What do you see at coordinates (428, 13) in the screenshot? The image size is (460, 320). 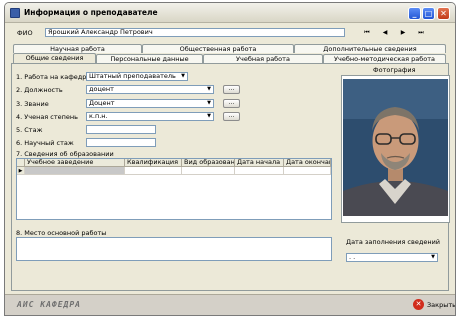 I see `maximize-button: □` at bounding box center [428, 13].